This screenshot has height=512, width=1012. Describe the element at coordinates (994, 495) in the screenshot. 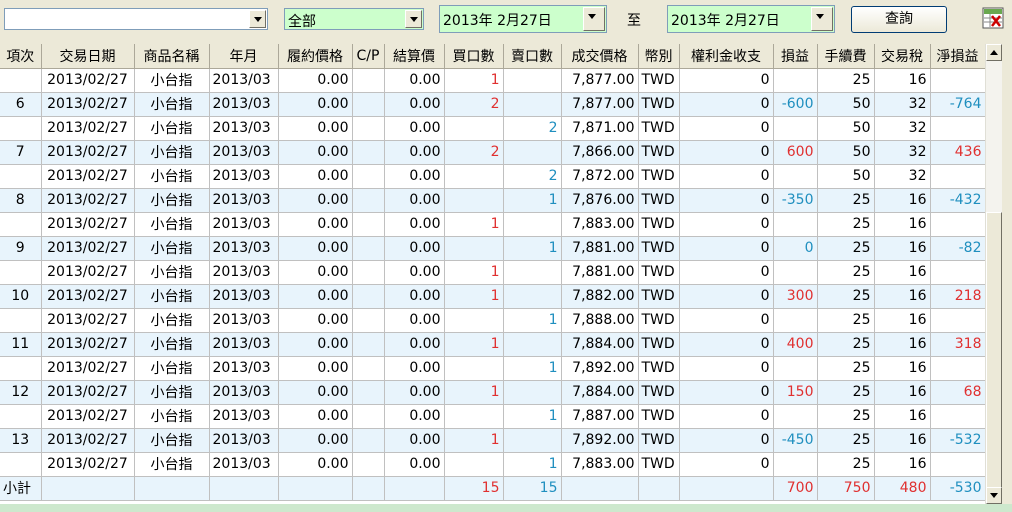

I see `scroll-down-icon` at that location.